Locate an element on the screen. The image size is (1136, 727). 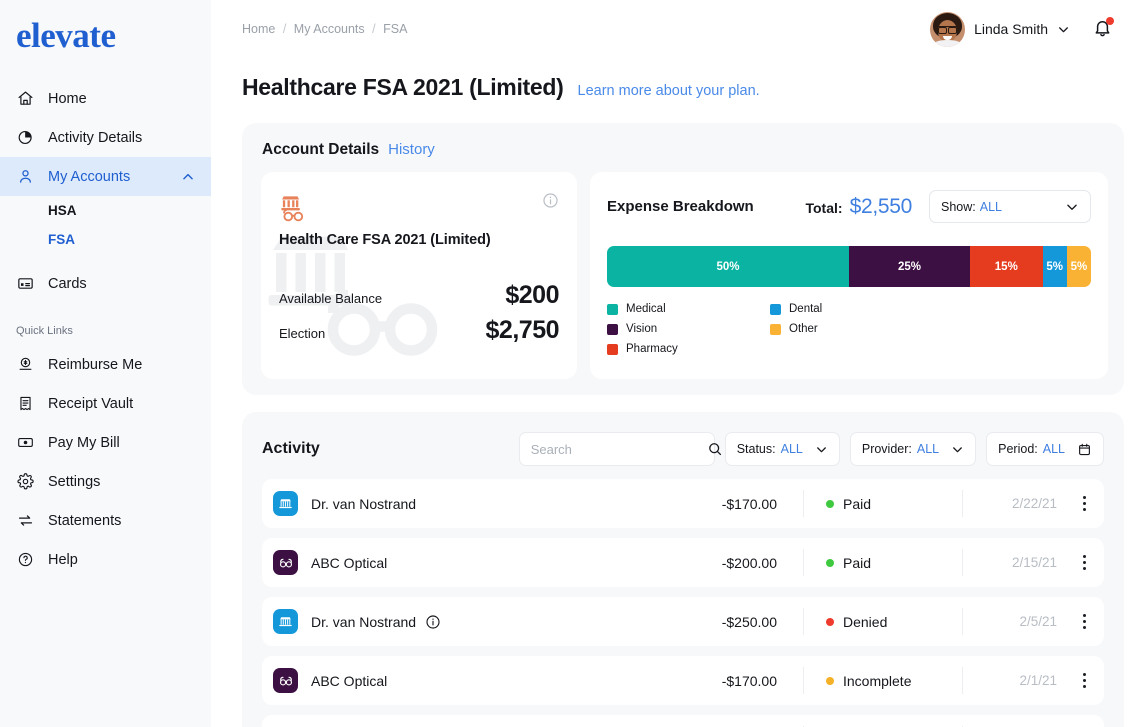
row-amount: -$250.00 is located at coordinates (749, 621).